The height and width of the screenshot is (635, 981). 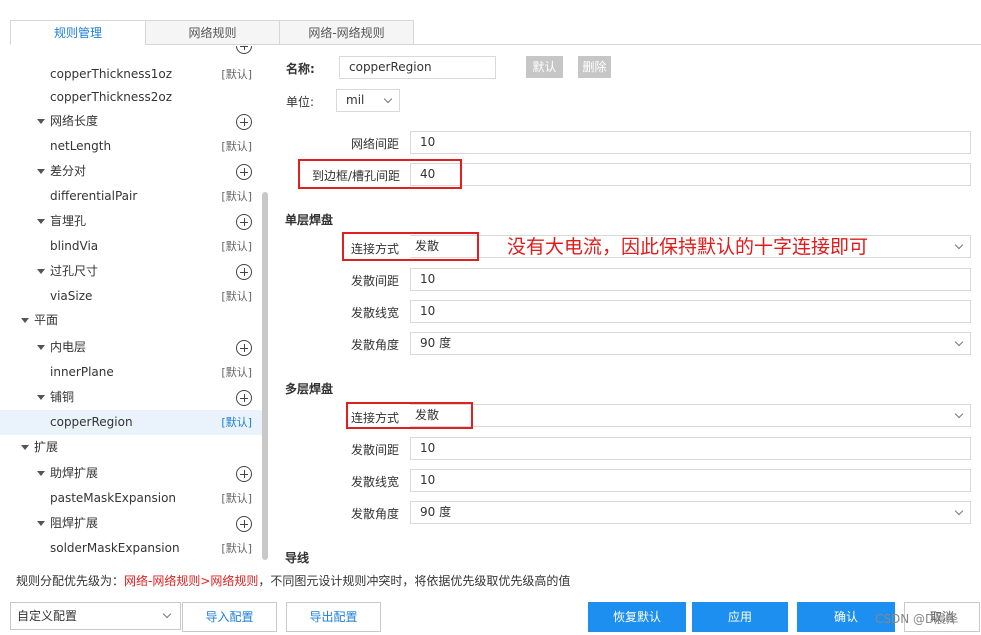 I want to click on tree-group-label: 差分对, so click(x=68, y=171).